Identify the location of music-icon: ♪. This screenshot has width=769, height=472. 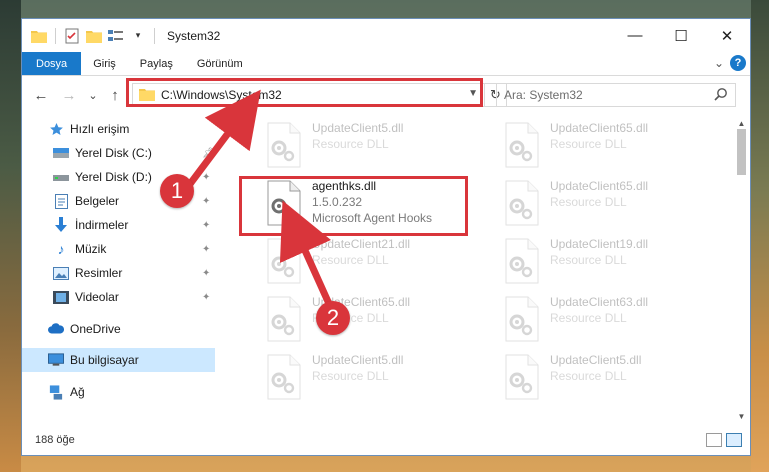
(61, 249).